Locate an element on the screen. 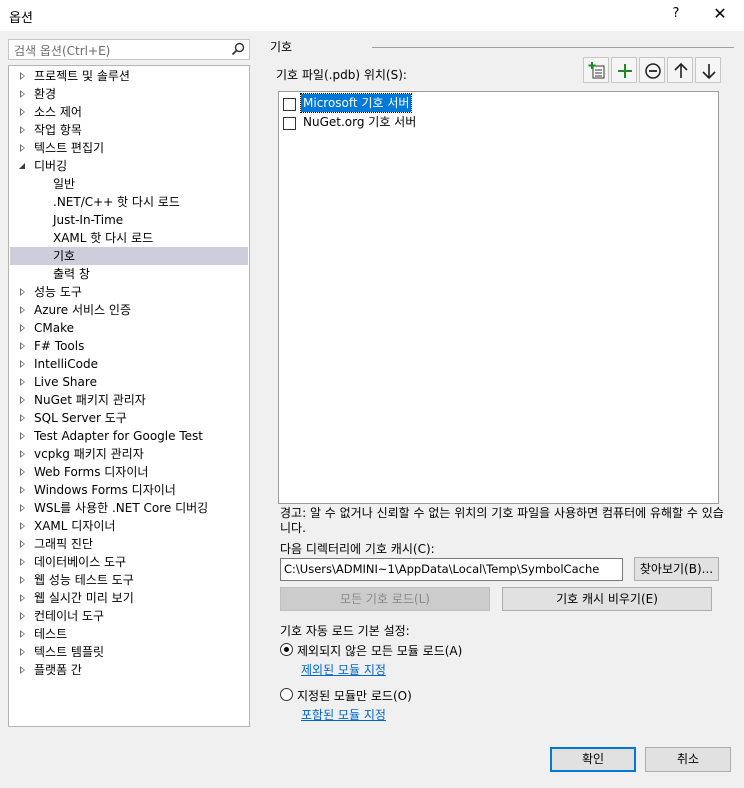  tree-item: 디버깅 is located at coordinates (129, 166).